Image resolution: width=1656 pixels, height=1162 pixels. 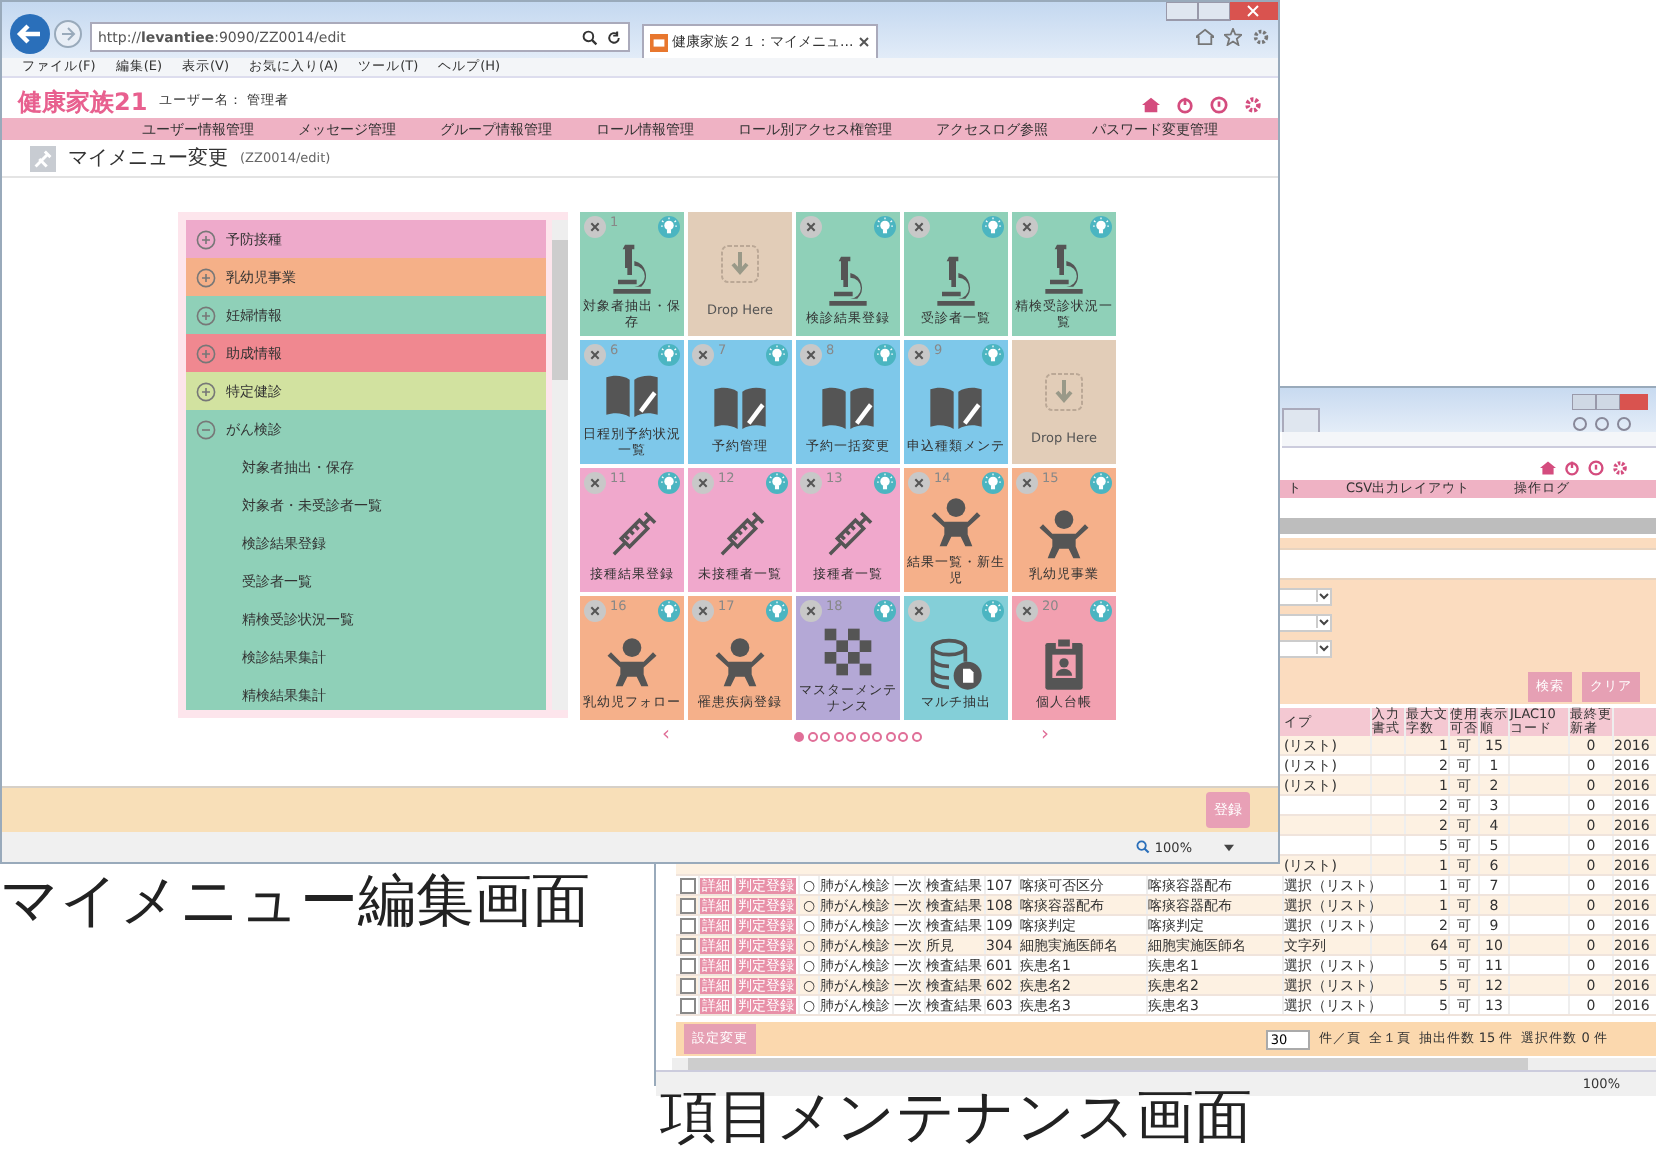 What do you see at coordinates (848, 652) in the screenshot?
I see `checkerboard-icon` at bounding box center [848, 652].